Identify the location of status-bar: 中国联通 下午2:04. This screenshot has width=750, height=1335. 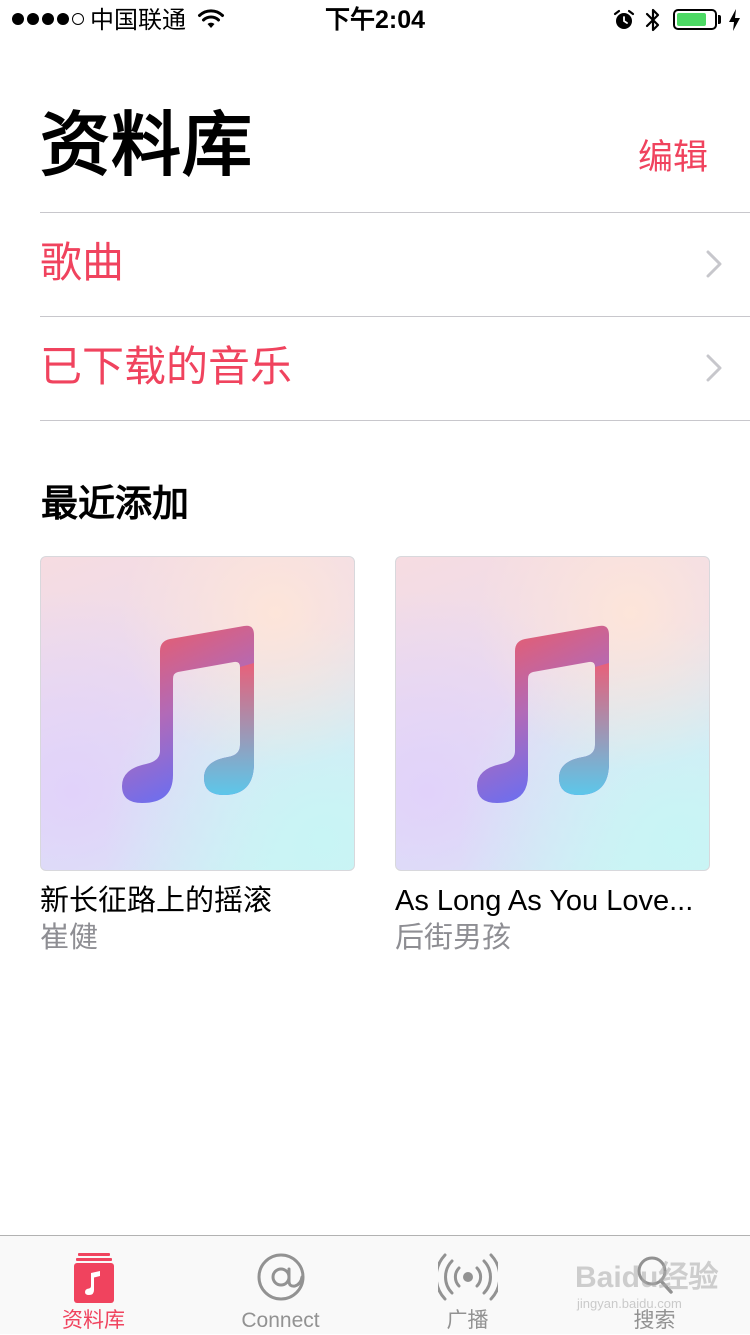
(375, 20).